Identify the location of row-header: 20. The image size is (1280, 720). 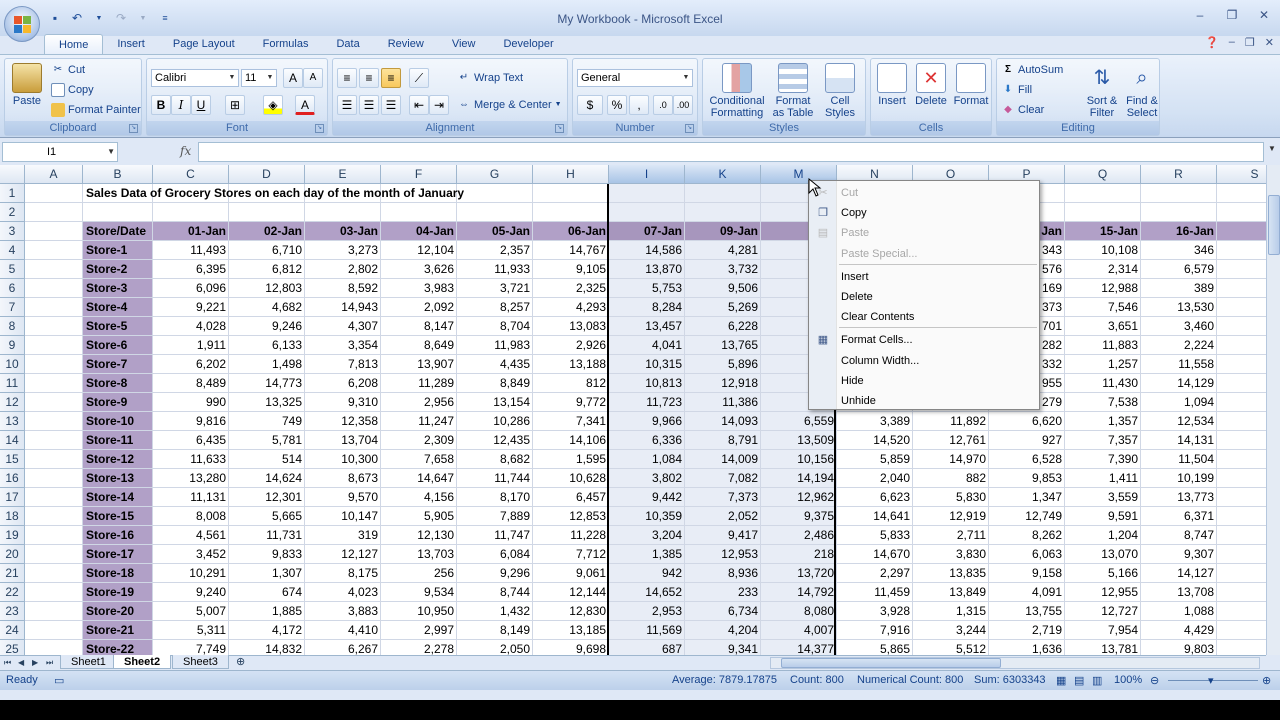
(12, 554).